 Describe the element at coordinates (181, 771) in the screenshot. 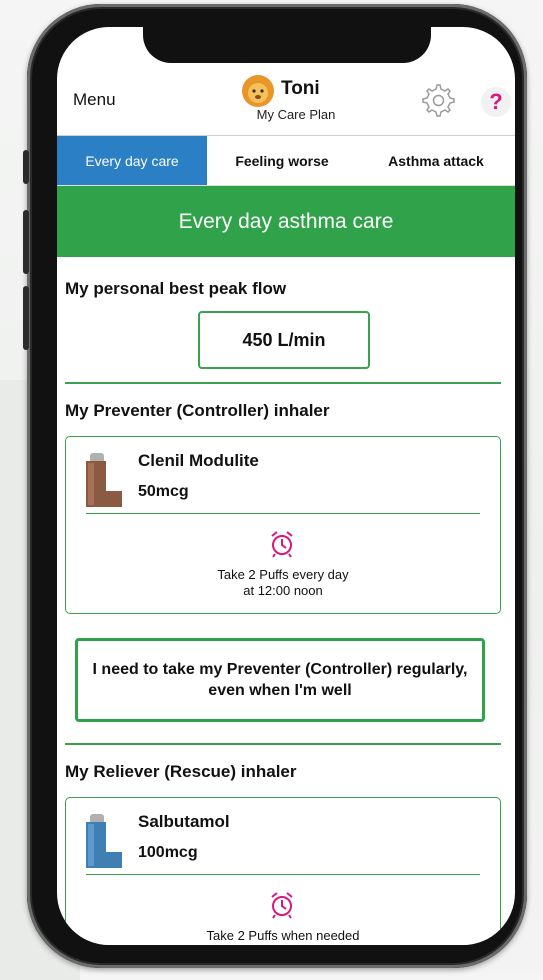

I see `reliever-title: My Reliever (Rescue) inhaler` at that location.